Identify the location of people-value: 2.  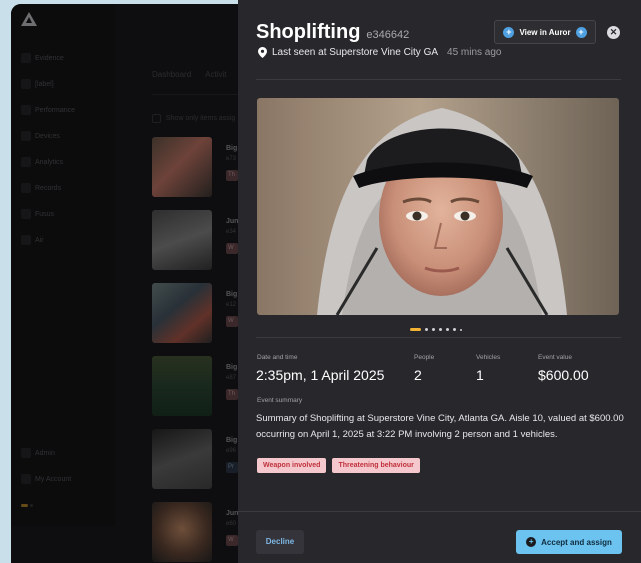
(418, 375).